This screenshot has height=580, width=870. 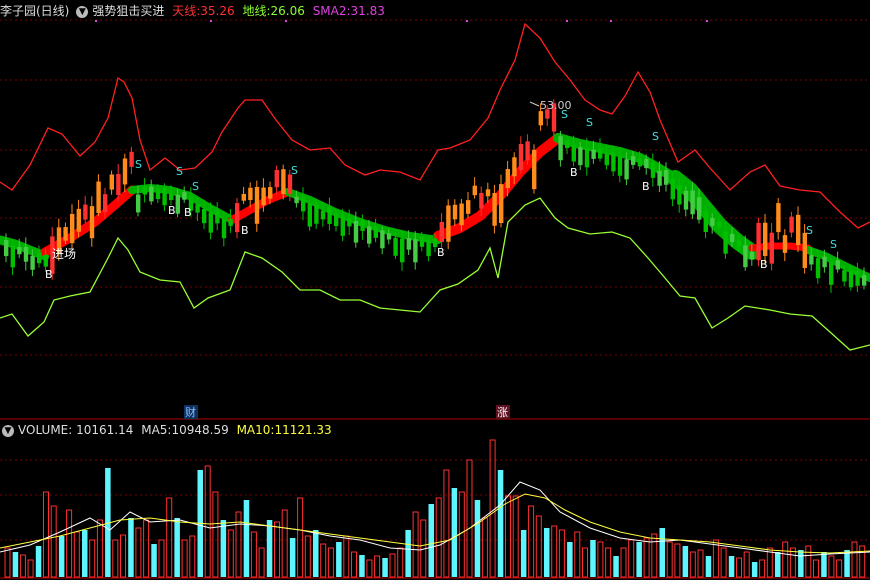 I want to click on ma10-value: 11121.33, so click(x=303, y=430).